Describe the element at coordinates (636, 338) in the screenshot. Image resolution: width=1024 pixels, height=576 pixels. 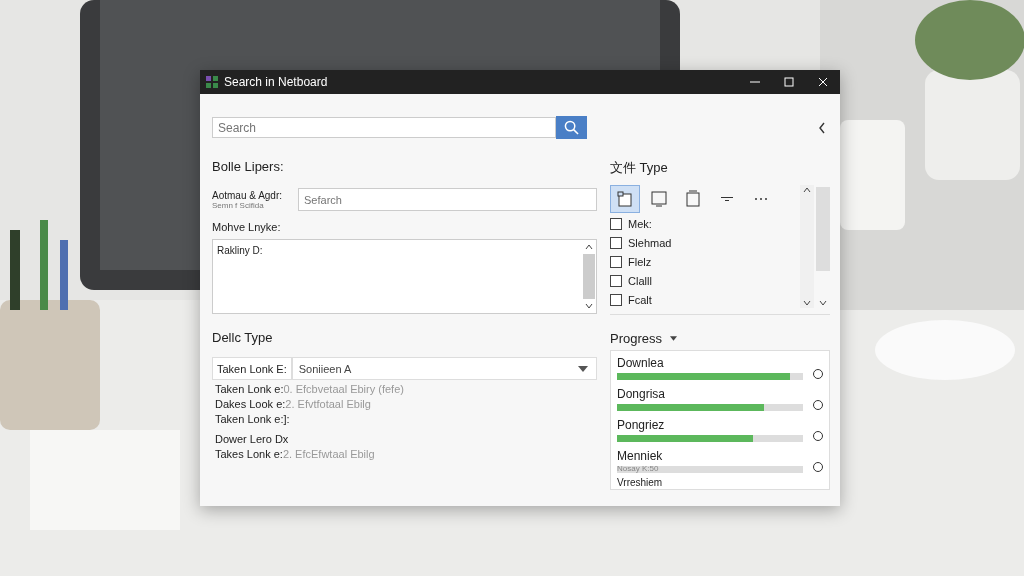
I see `section-heading: Progress` at that location.